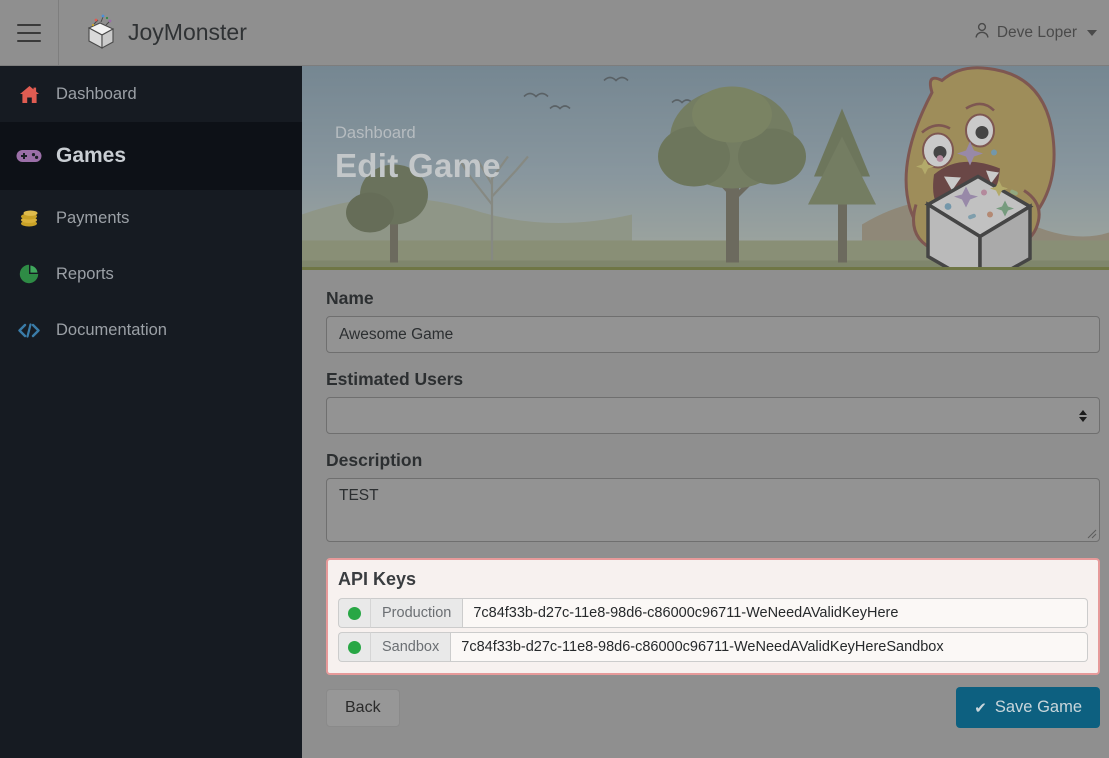 This screenshot has height=758, width=1109. Describe the element at coordinates (713, 415) in the screenshot. I see `estimated-users-select` at that location.